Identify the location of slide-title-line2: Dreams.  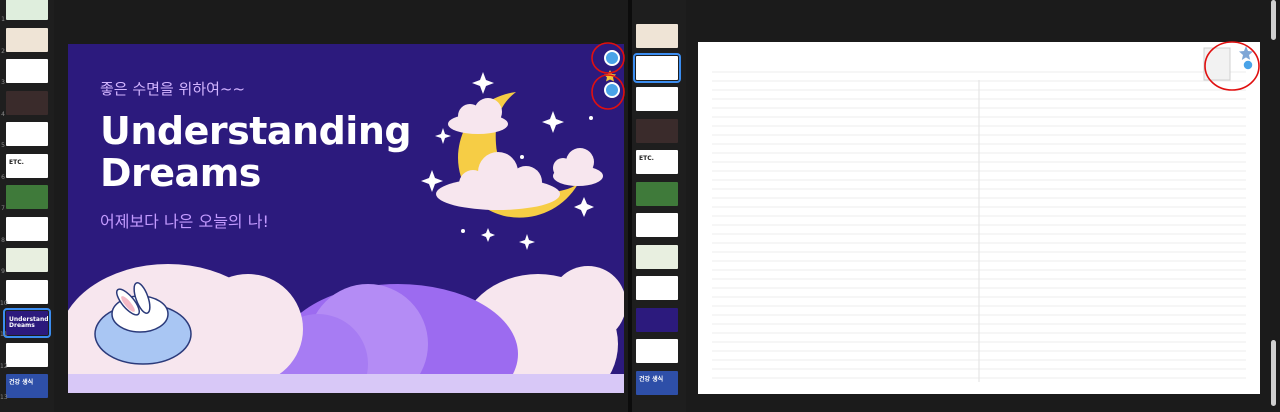
(180, 173).